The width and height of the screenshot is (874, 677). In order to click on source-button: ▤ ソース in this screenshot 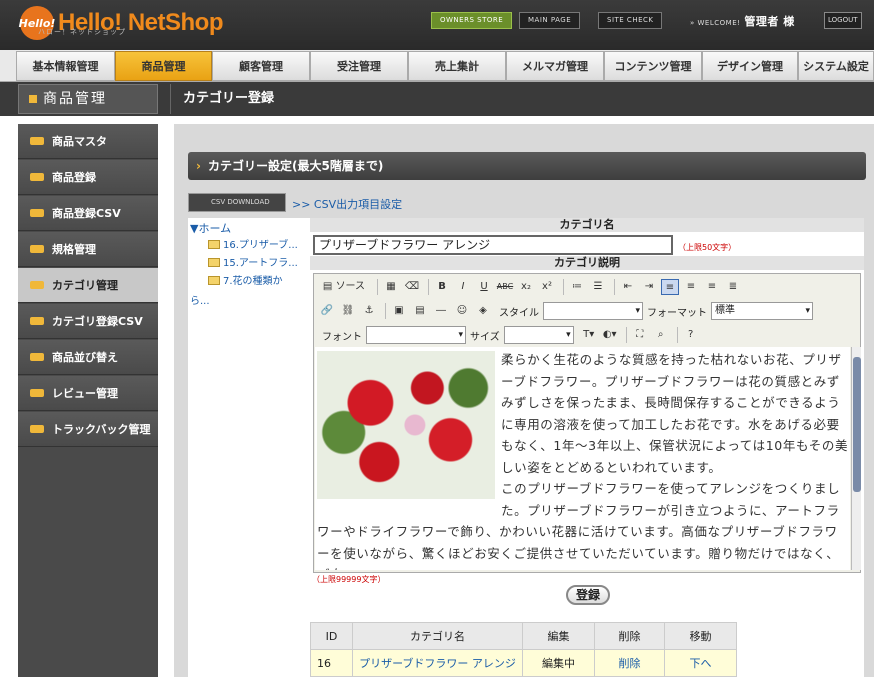, I will do `click(344, 287)`.